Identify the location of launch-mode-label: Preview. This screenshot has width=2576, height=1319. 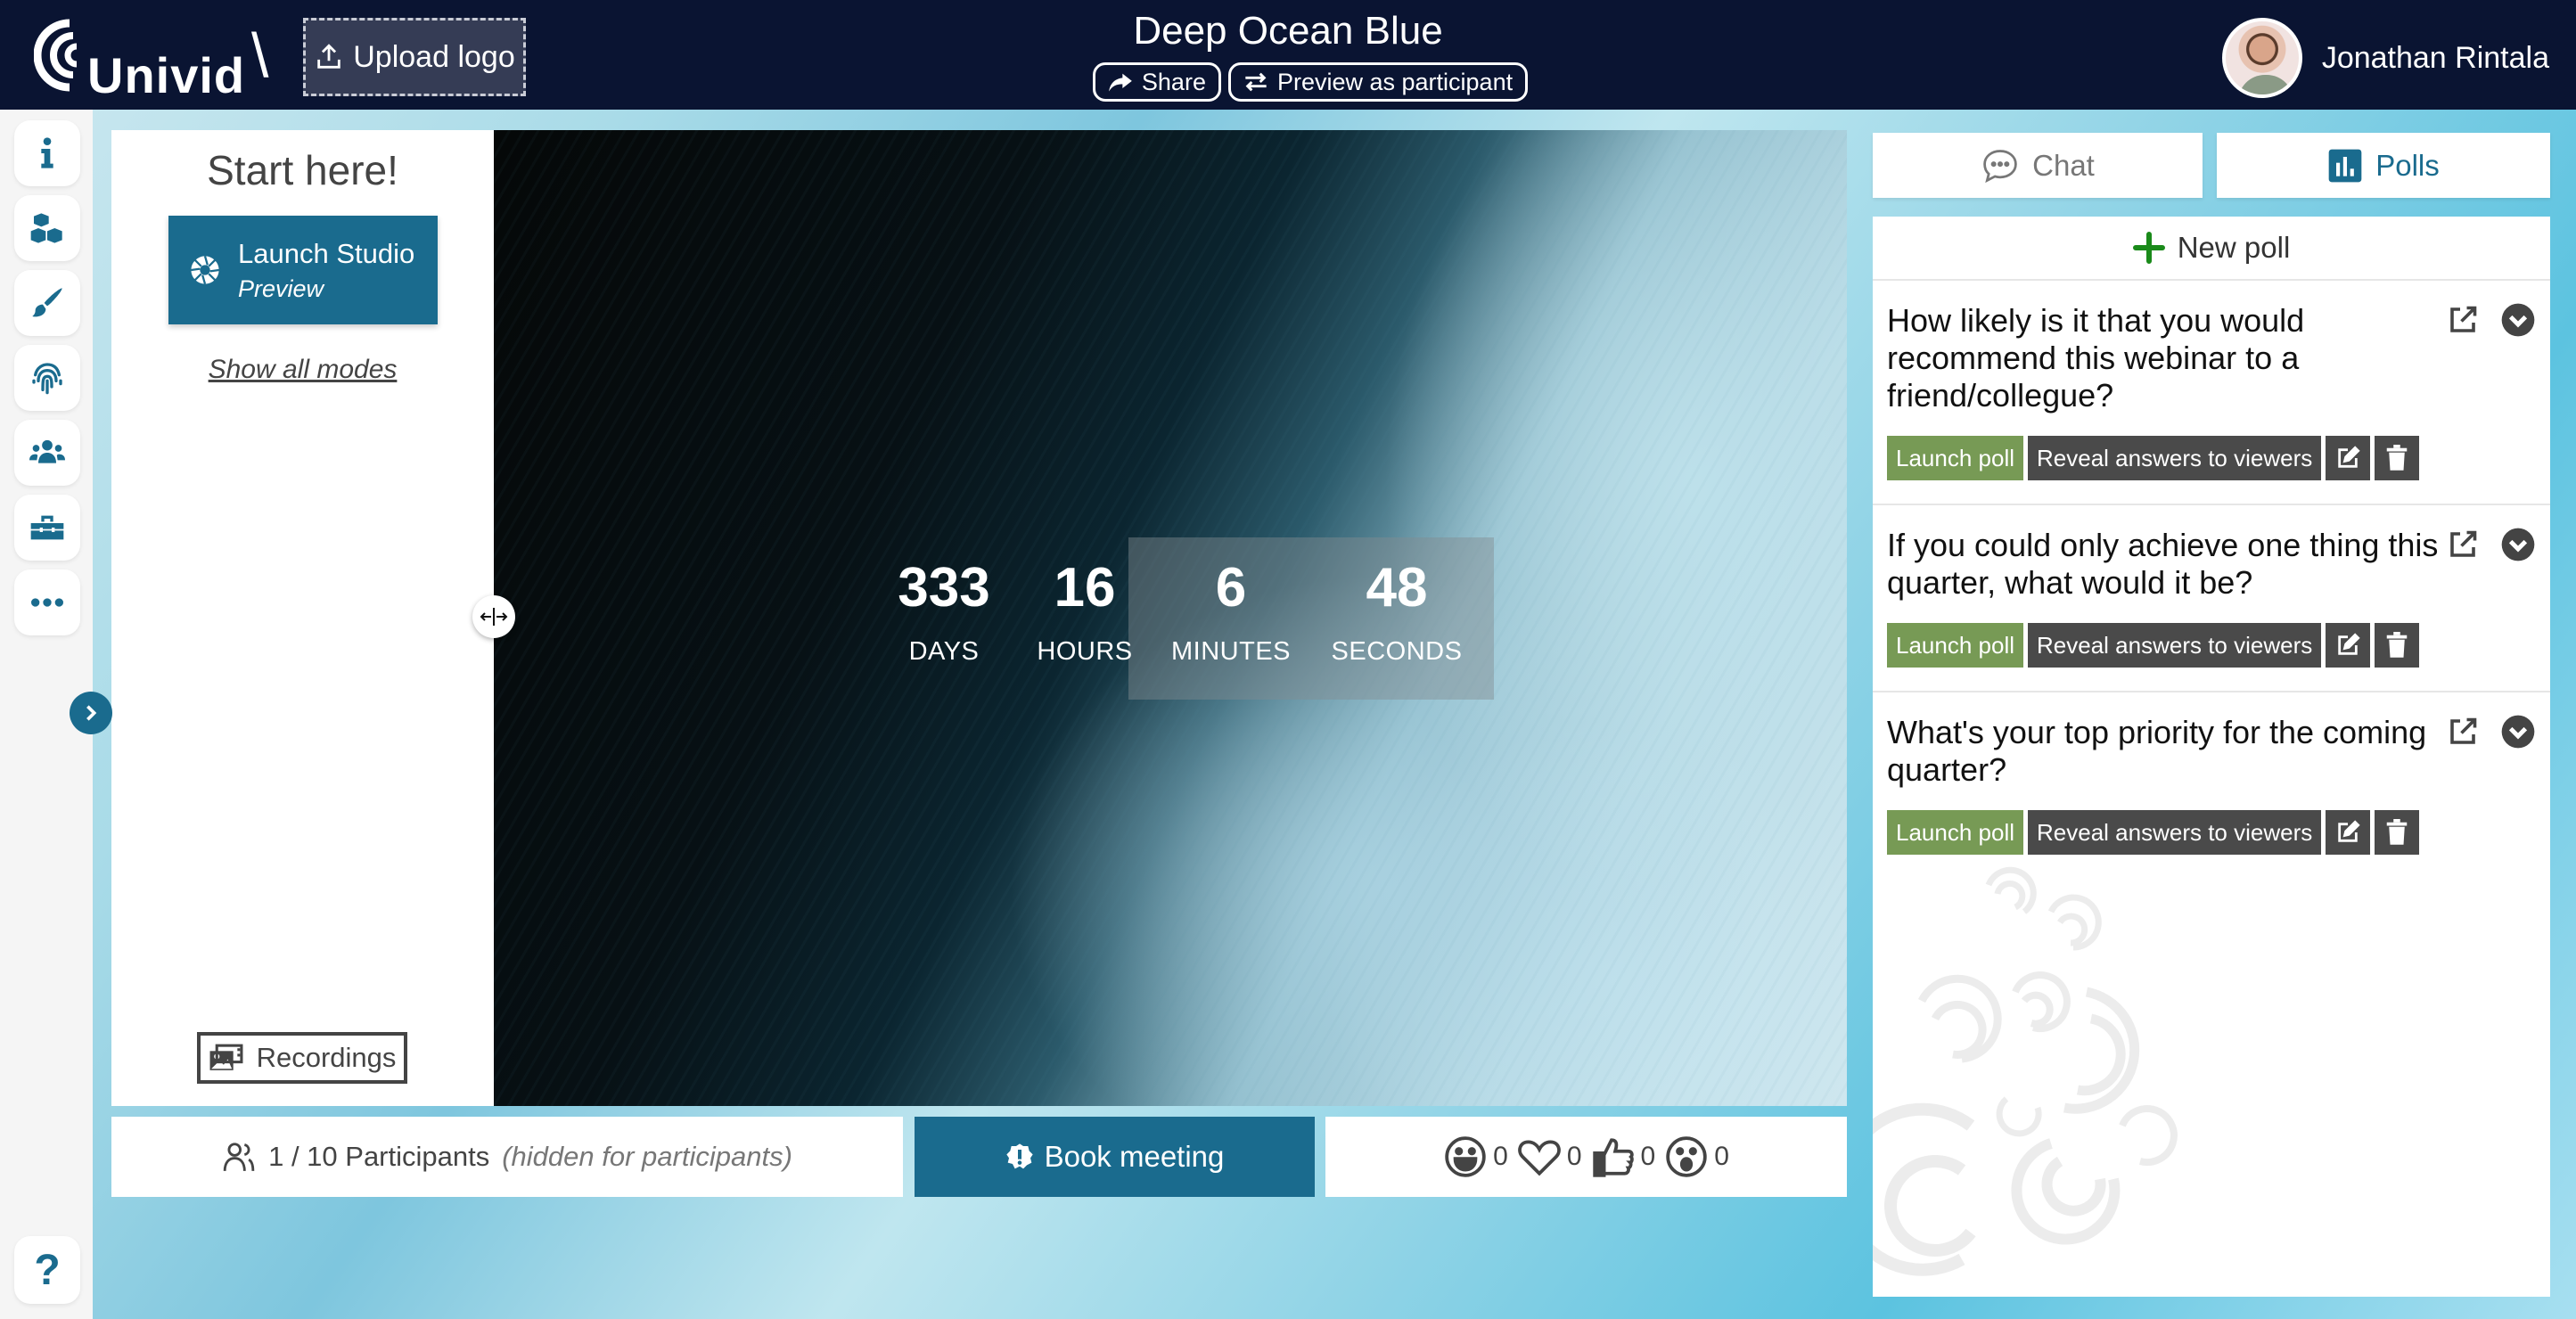
(281, 288).